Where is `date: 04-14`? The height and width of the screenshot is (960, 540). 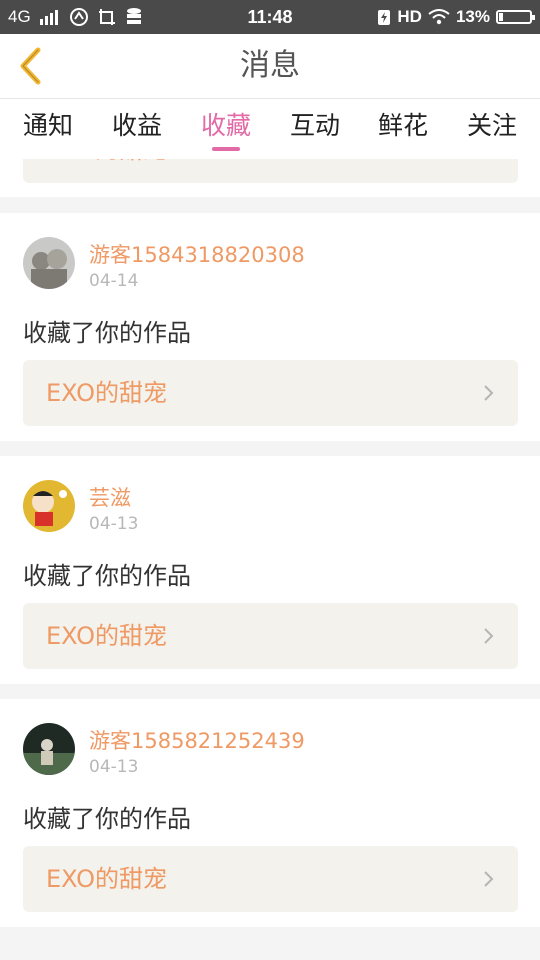
date: 04-14 is located at coordinates (114, 281).